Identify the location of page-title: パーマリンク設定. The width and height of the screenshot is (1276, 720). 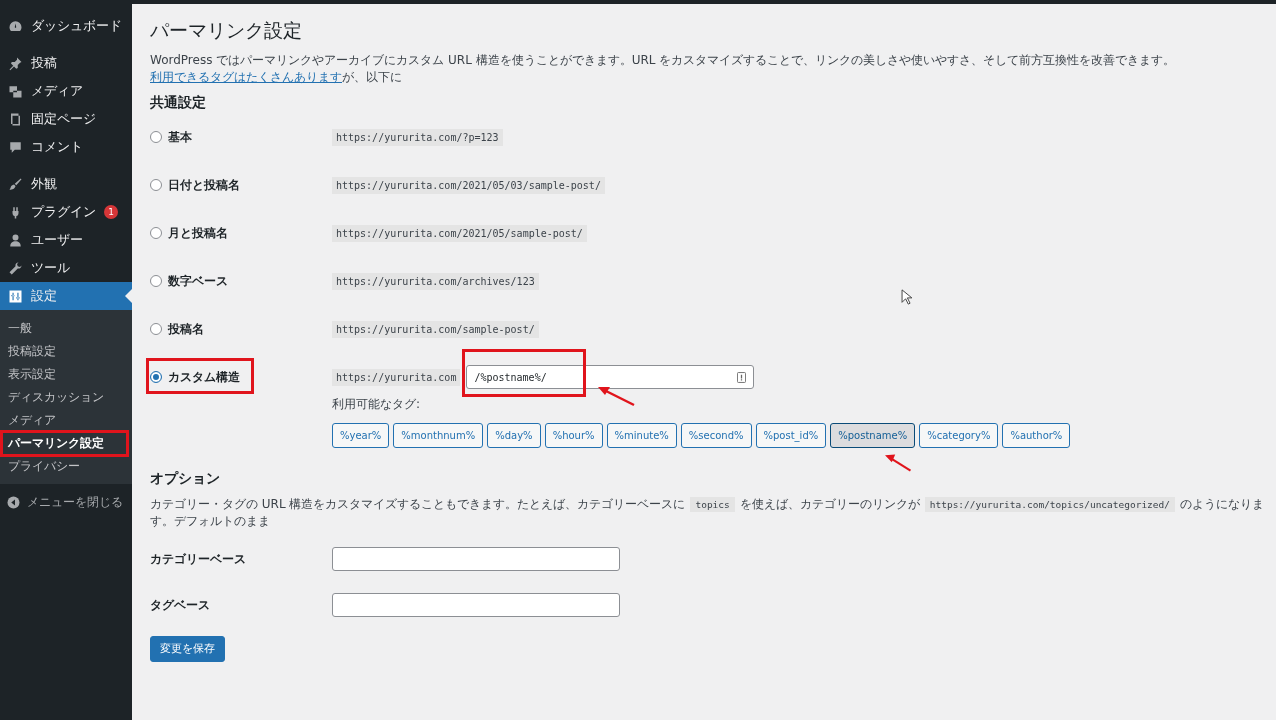
(226, 30).